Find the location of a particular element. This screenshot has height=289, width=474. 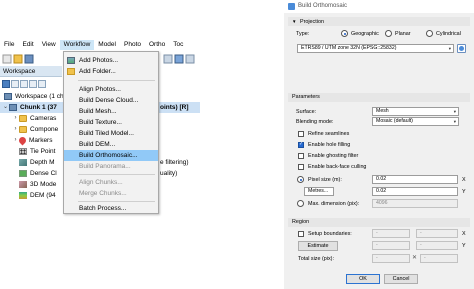

enable-hole-filling-label: Enable hole filling is located at coordinates (329, 145).